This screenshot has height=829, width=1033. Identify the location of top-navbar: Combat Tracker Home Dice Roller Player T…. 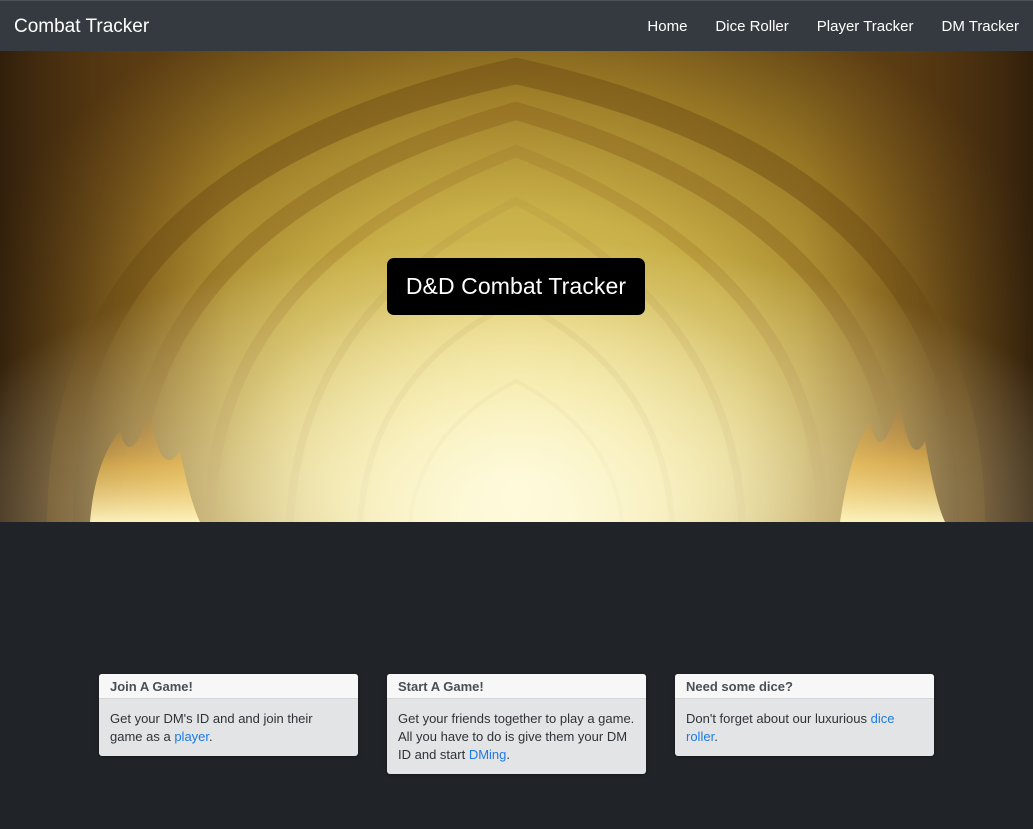
(516, 25).